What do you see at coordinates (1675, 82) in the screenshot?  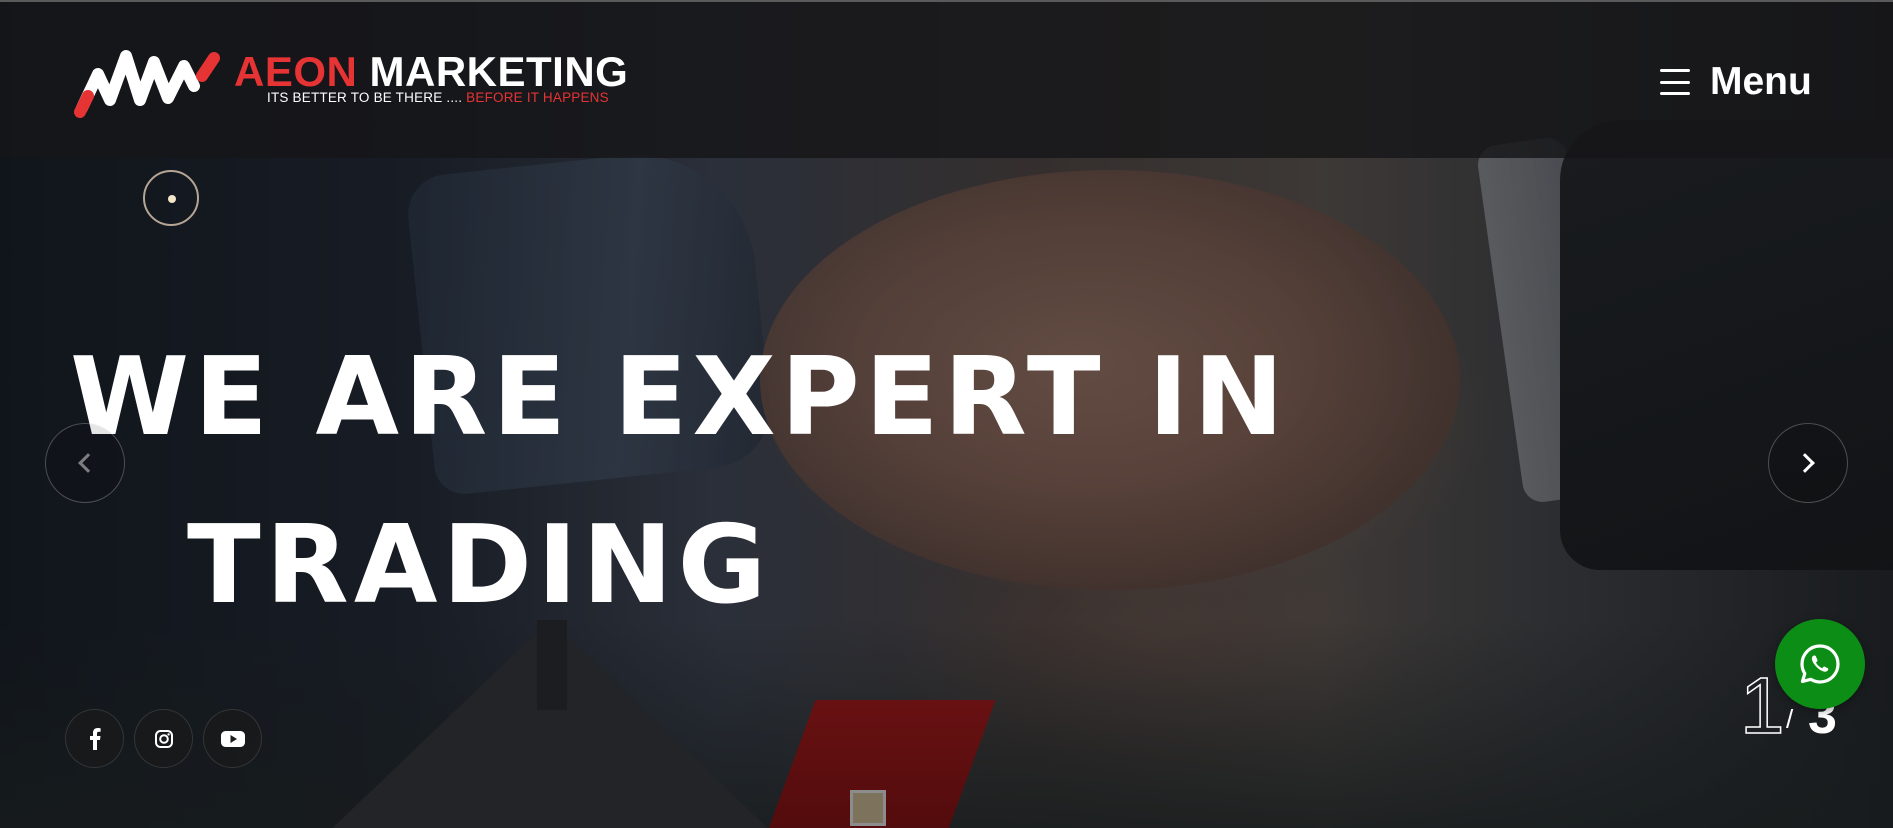 I see `hamburger-icon` at bounding box center [1675, 82].